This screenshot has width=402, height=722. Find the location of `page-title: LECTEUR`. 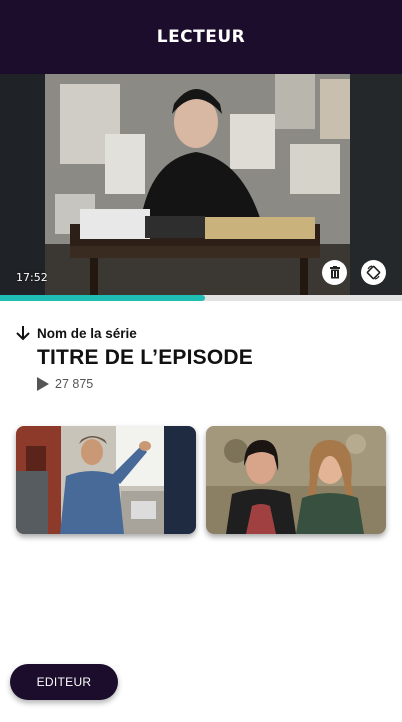

page-title: LECTEUR is located at coordinates (201, 37).